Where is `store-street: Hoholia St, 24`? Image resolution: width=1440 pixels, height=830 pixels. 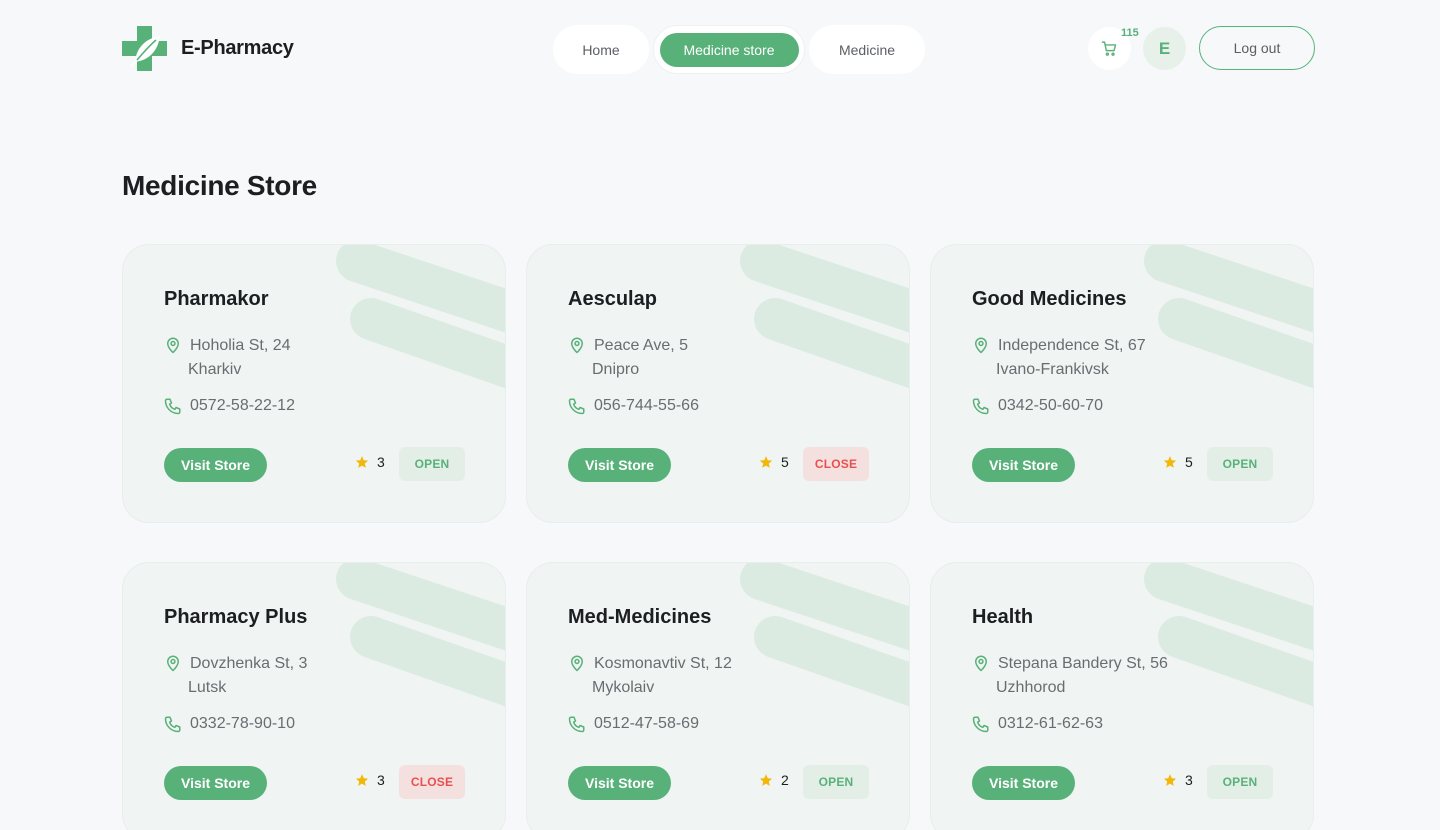 store-street: Hoholia St, 24 is located at coordinates (240, 345).